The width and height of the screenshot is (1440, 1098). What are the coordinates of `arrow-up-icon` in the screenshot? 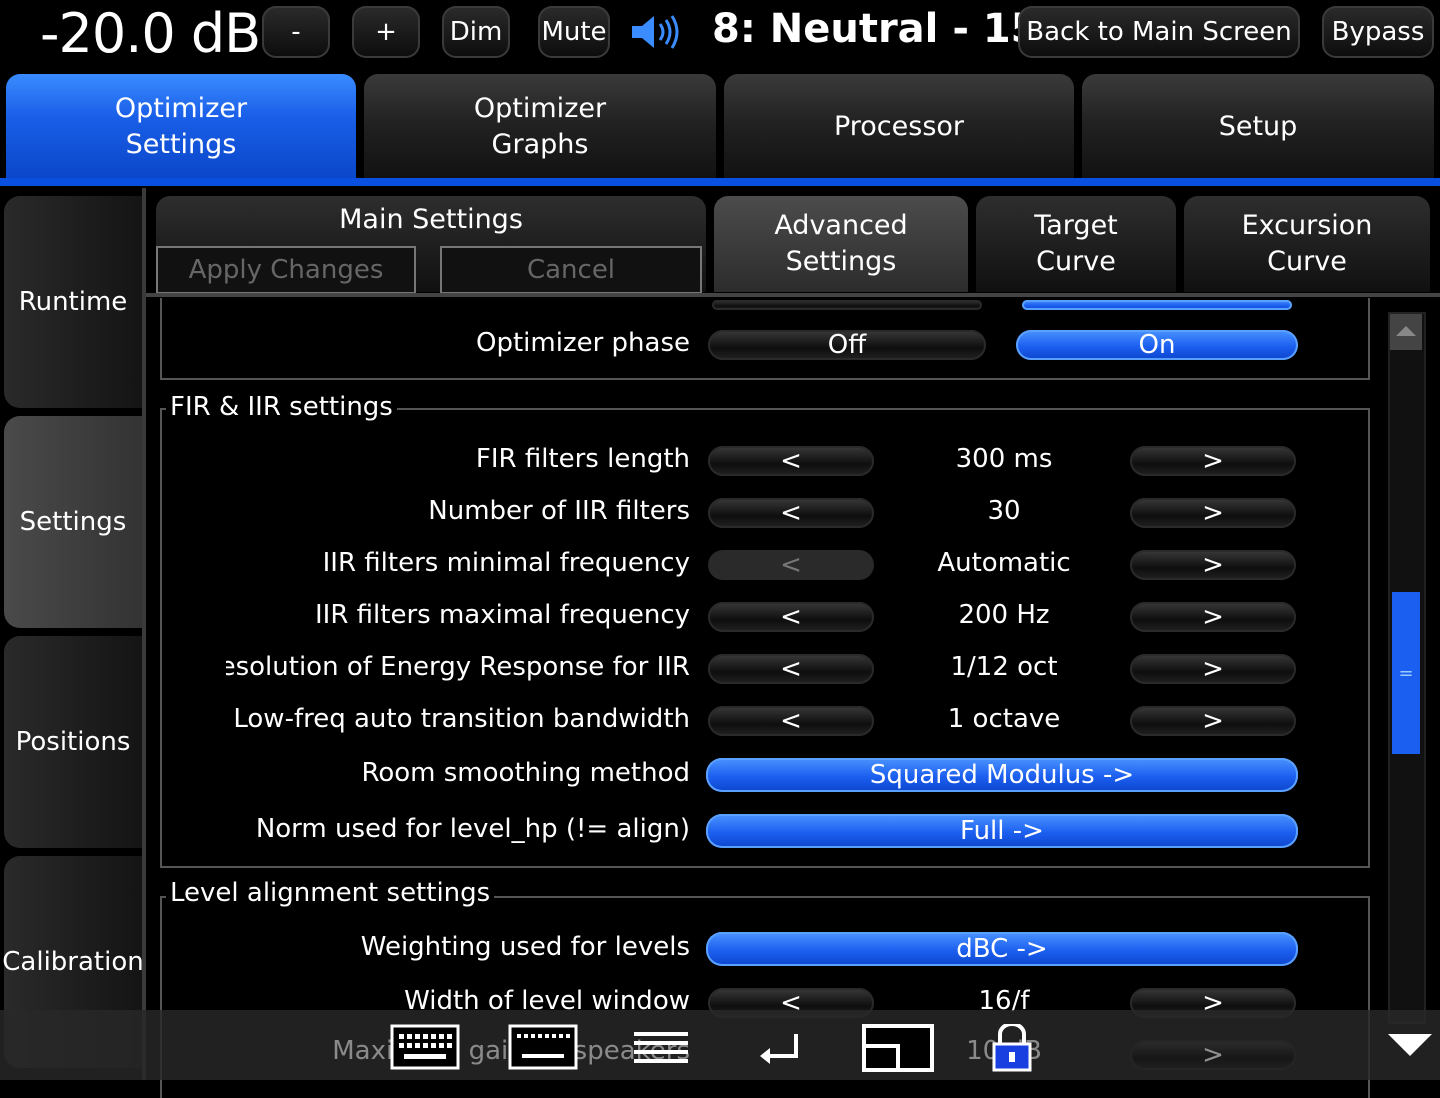 It's located at (1406, 331).